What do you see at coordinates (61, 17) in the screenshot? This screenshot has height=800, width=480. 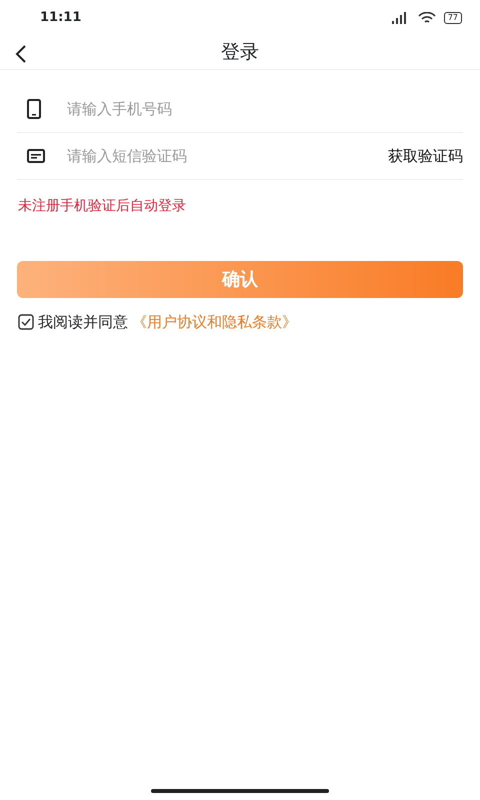 I see `status-time: 11:11` at bounding box center [61, 17].